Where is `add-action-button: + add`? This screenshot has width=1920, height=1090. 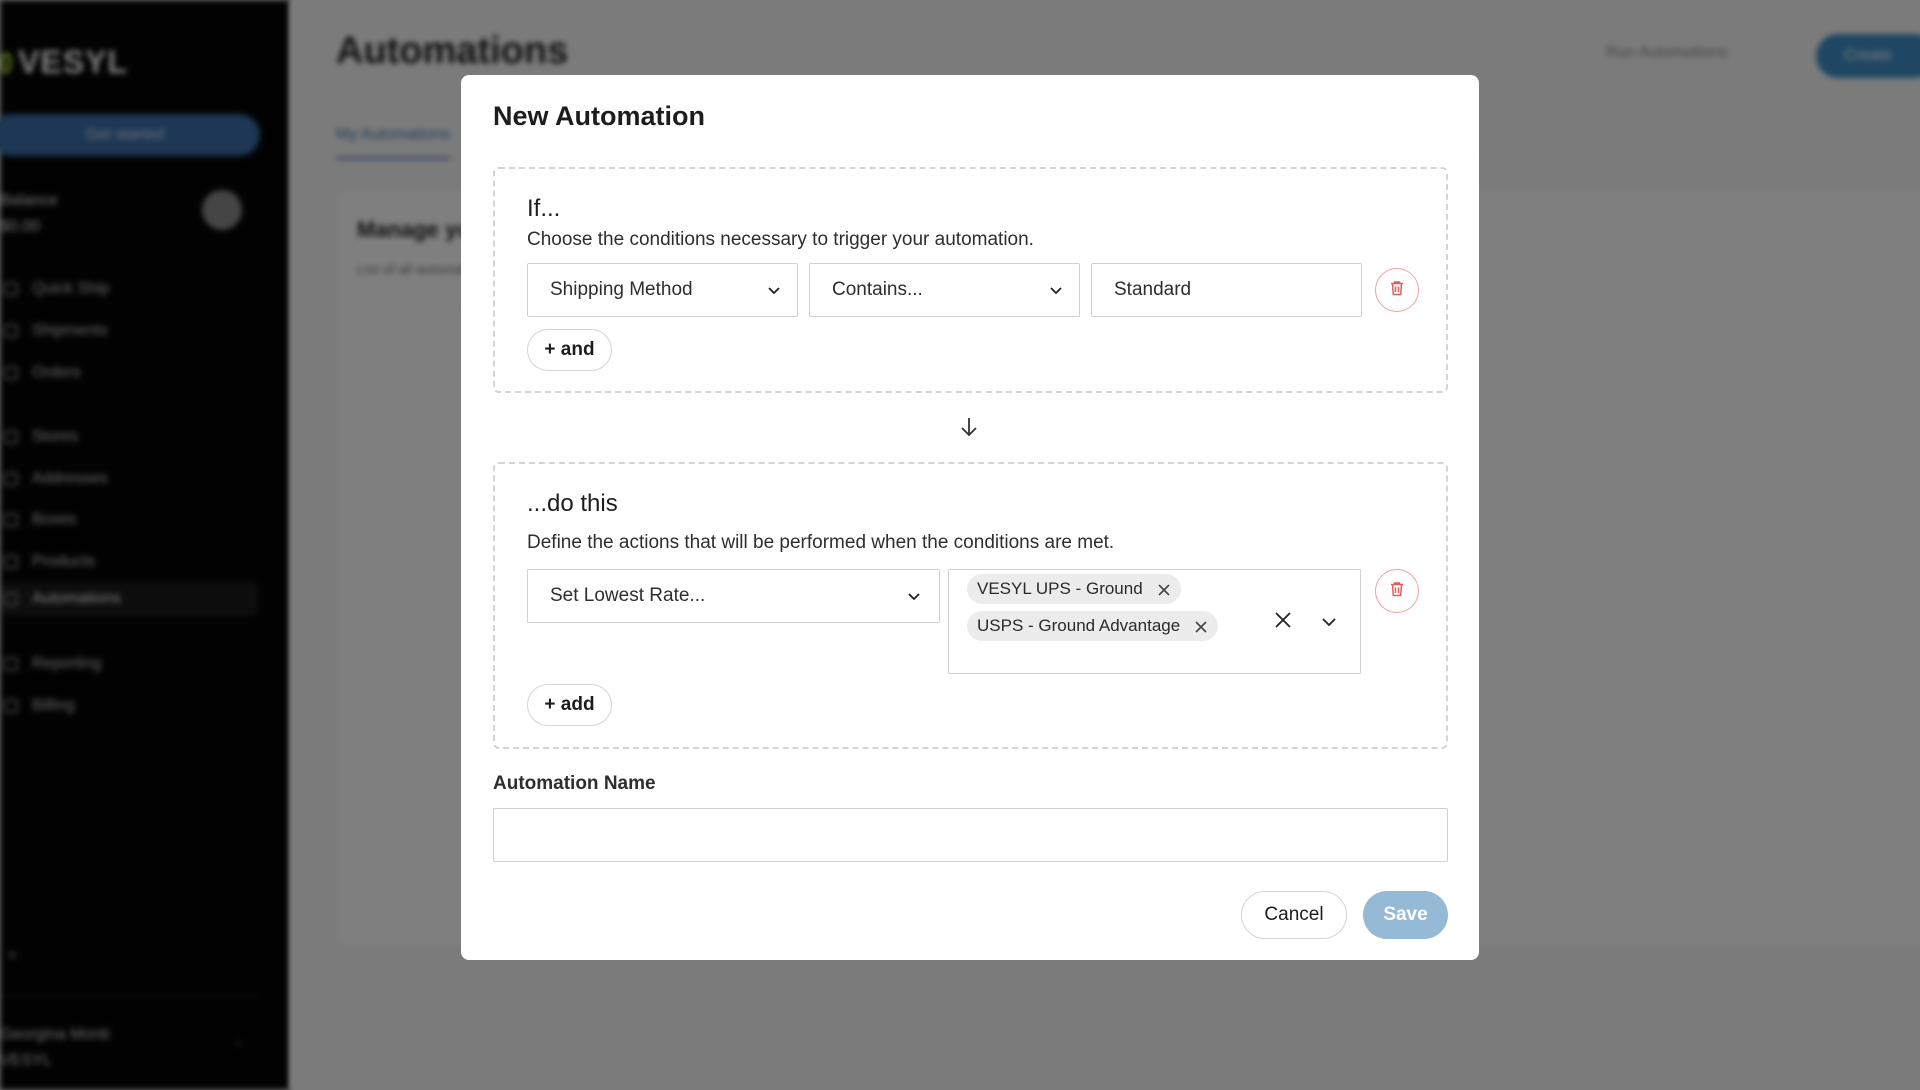
add-action-button: + add is located at coordinates (569, 705).